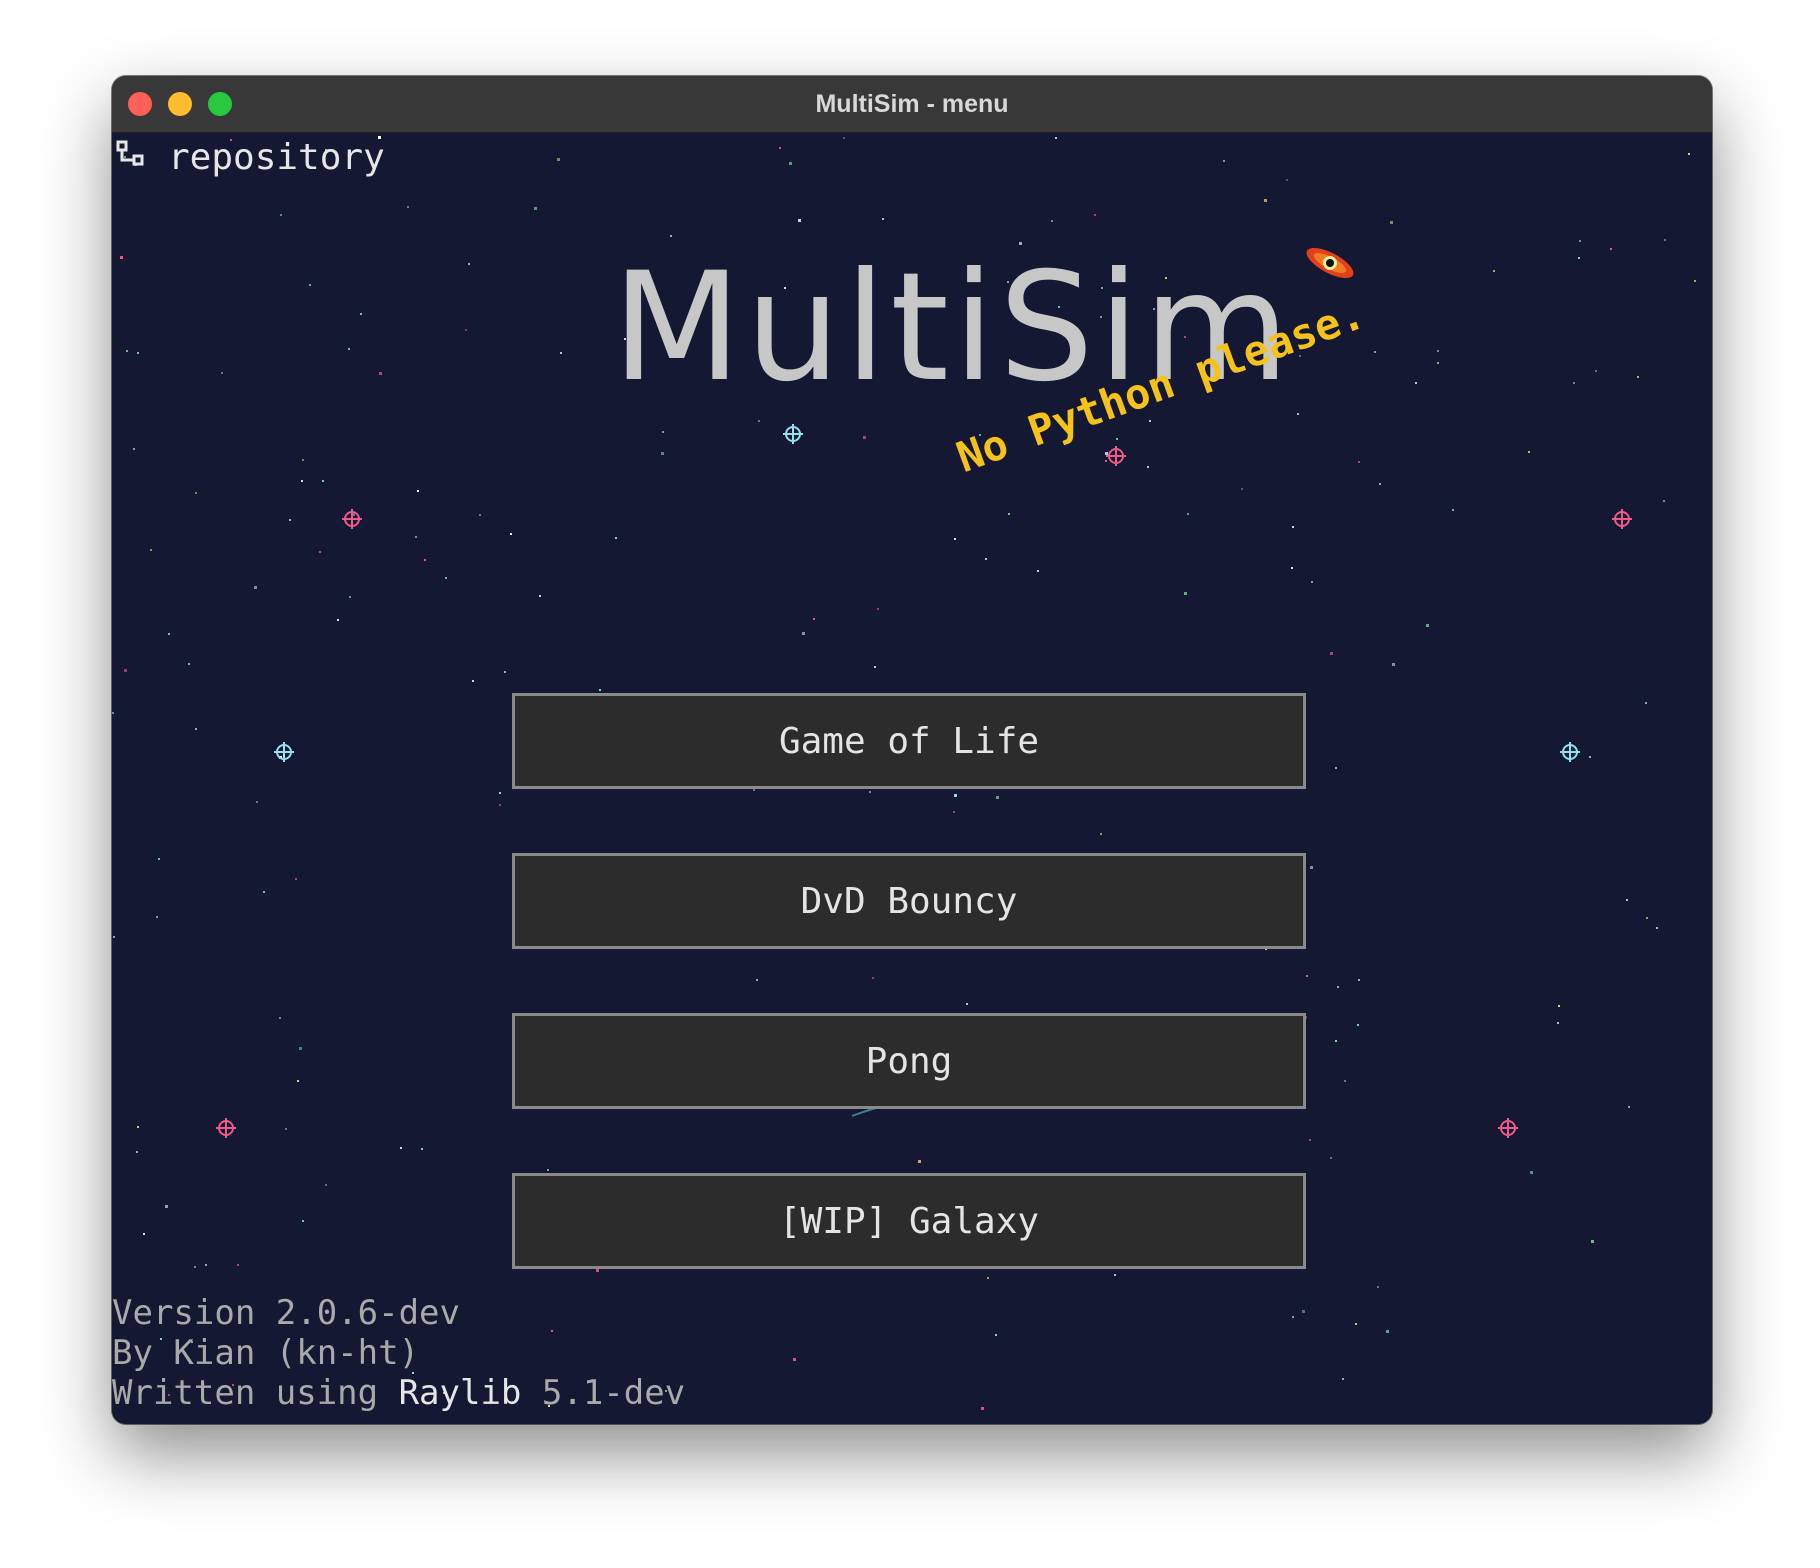 Image resolution: width=1820 pixels, height=1568 pixels. I want to click on title-bar: MultiSim - menu, so click(912, 104).